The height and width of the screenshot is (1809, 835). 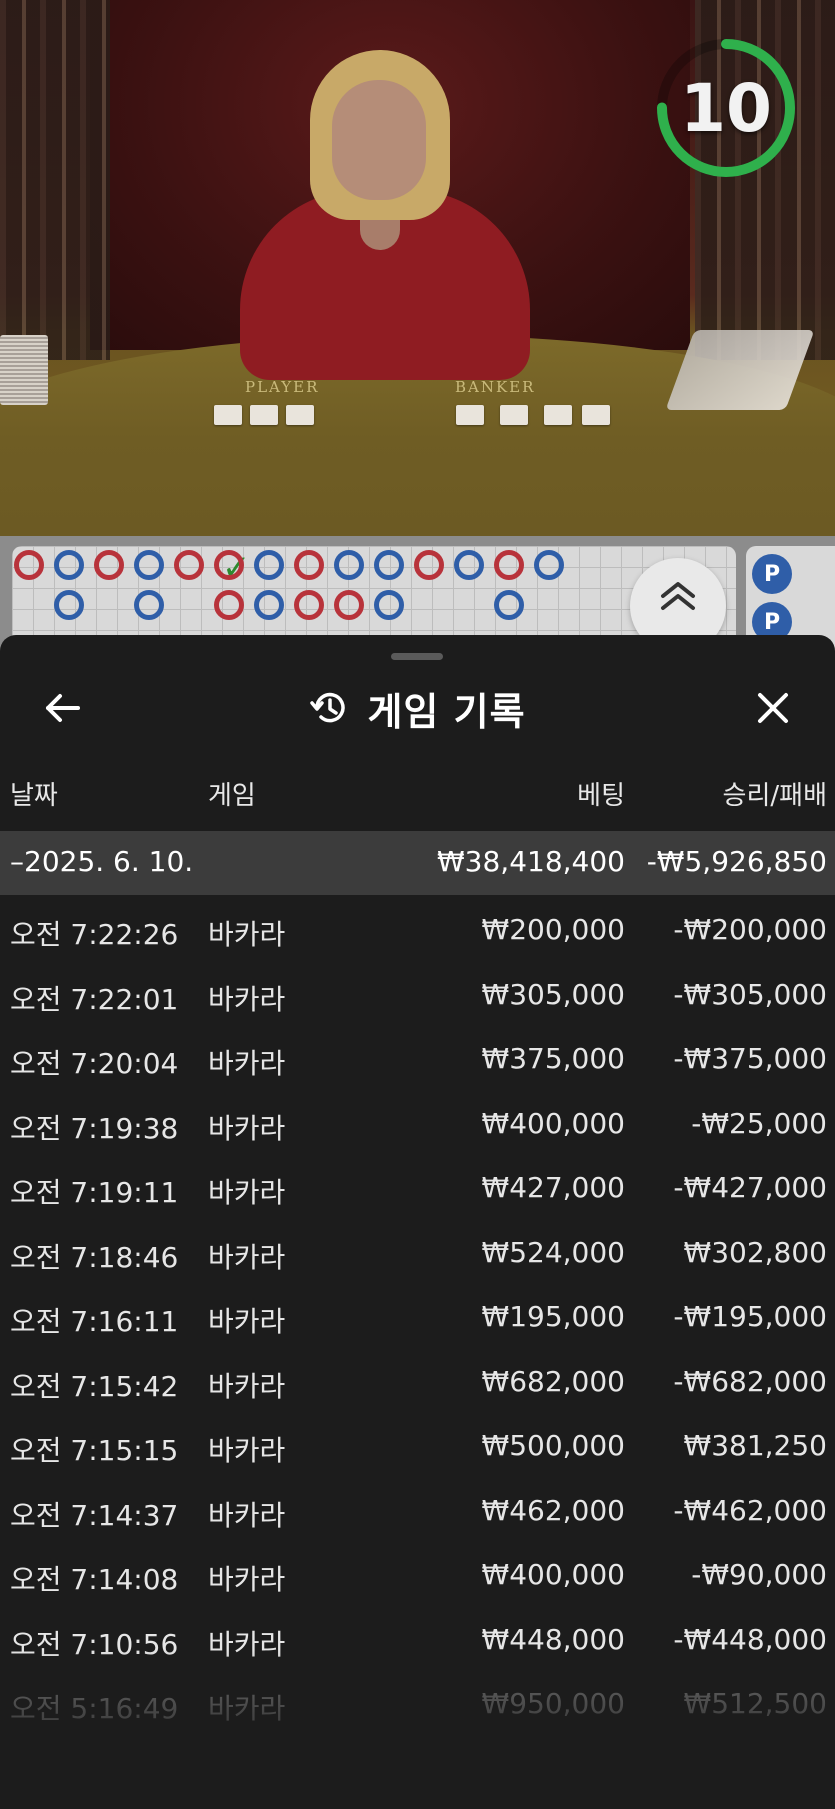 I want to click on table-row: 오전 7:22:01 바카라 ₩305,000 -₩305,000, so click(x=417, y=992).